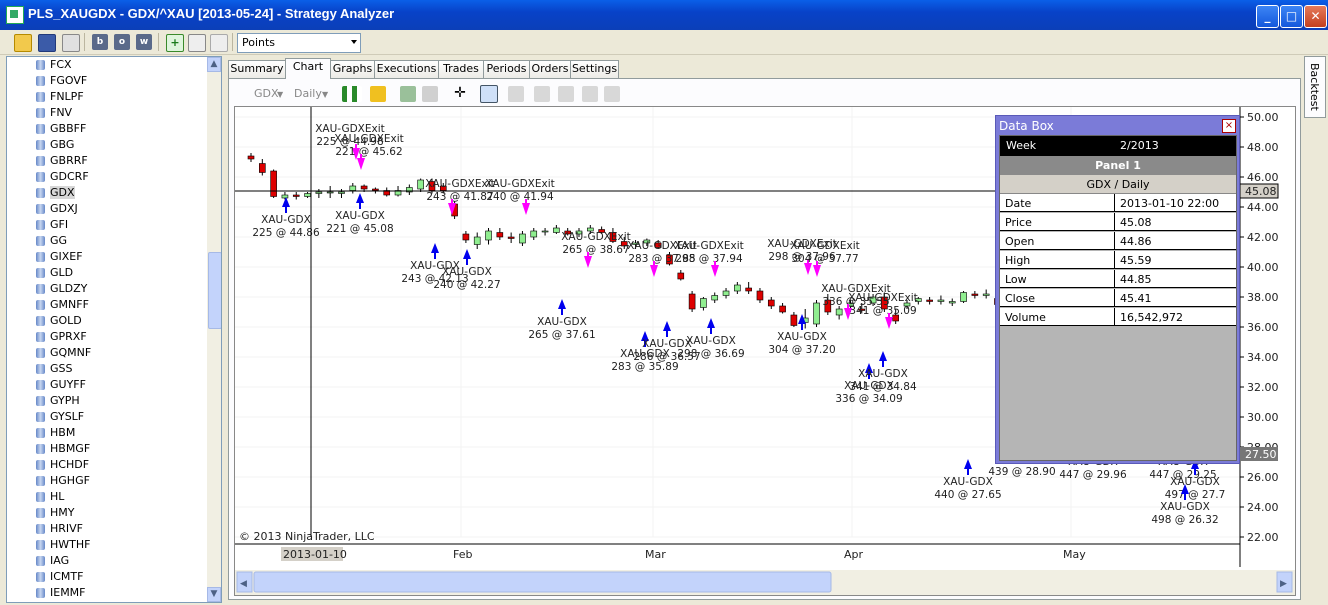  Describe the element at coordinates (460, 94) in the screenshot. I see `crosshair-icon: ✛` at that location.